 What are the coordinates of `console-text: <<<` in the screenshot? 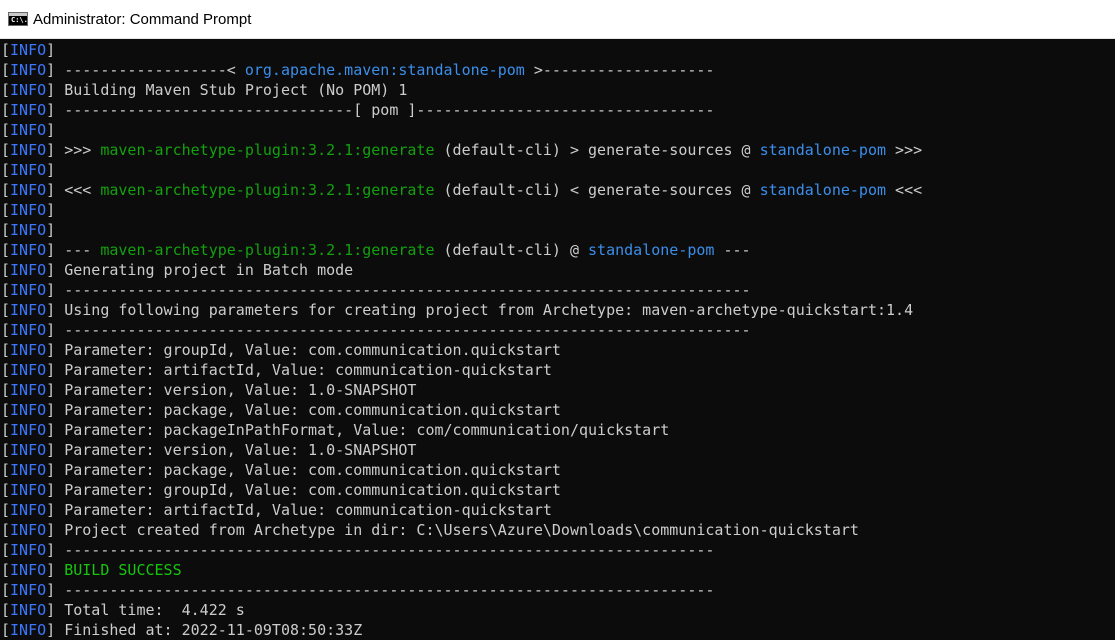 It's located at (904, 190).